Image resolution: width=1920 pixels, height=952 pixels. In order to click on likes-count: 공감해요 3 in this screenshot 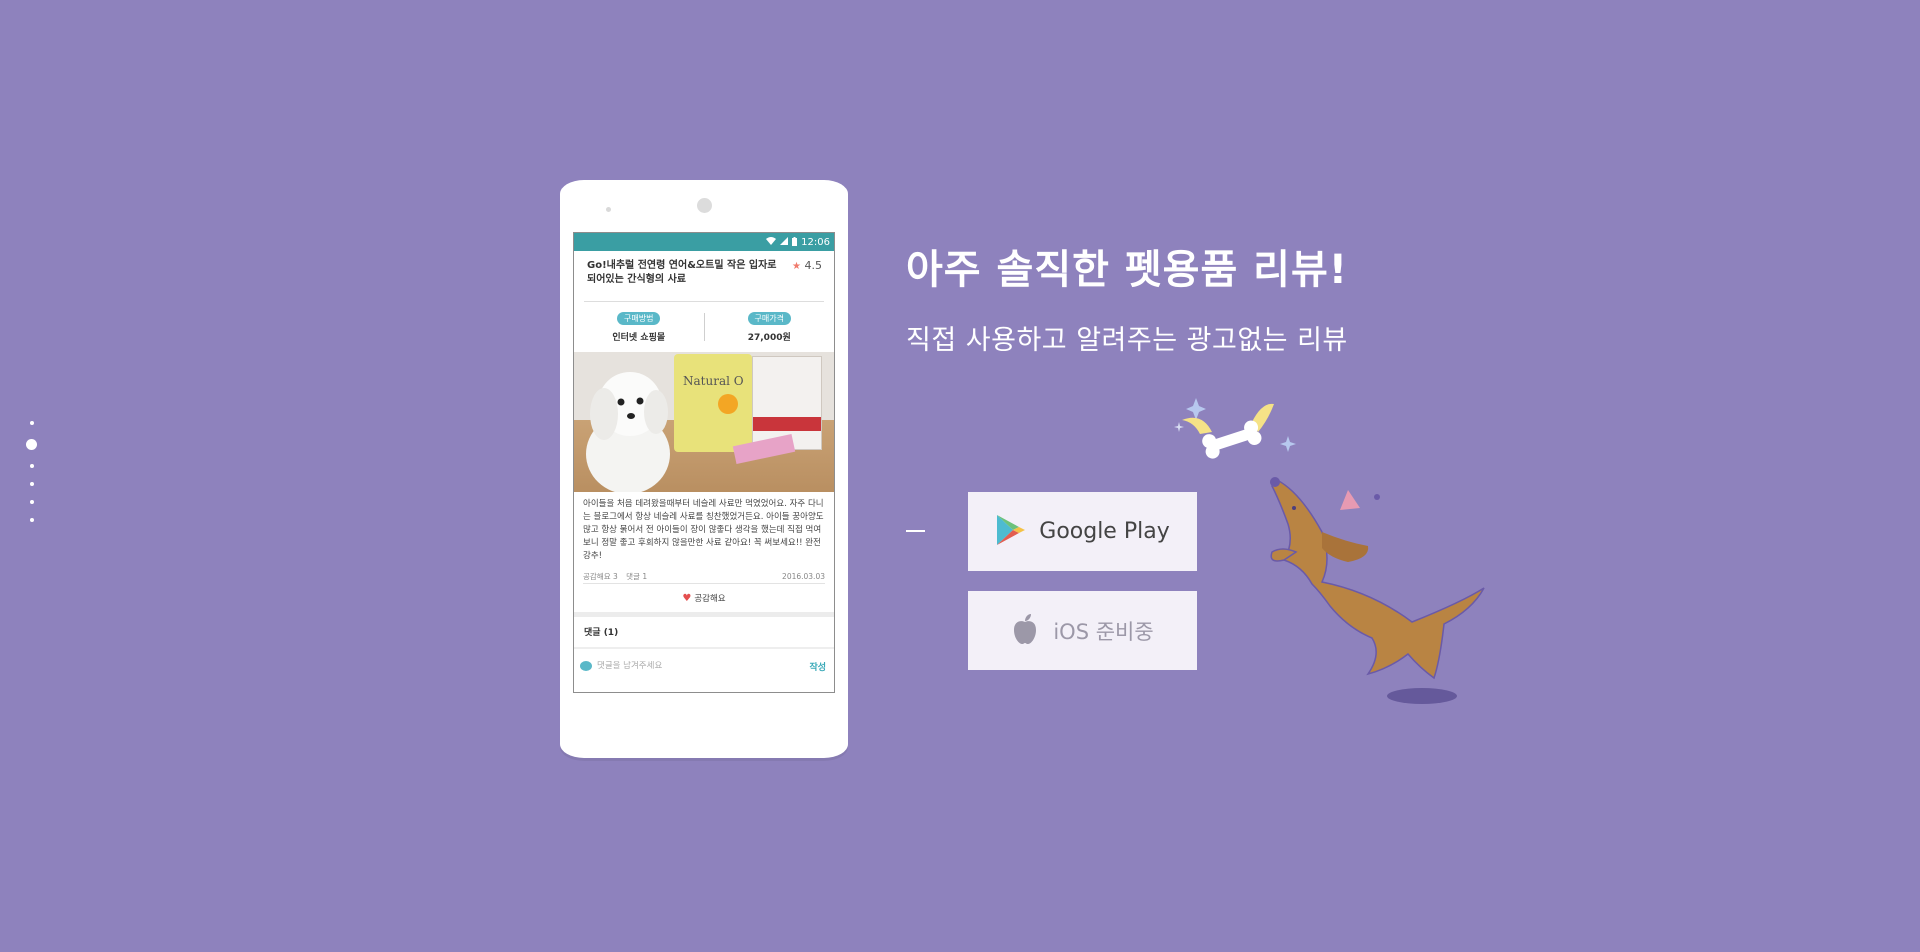, I will do `click(600, 576)`.